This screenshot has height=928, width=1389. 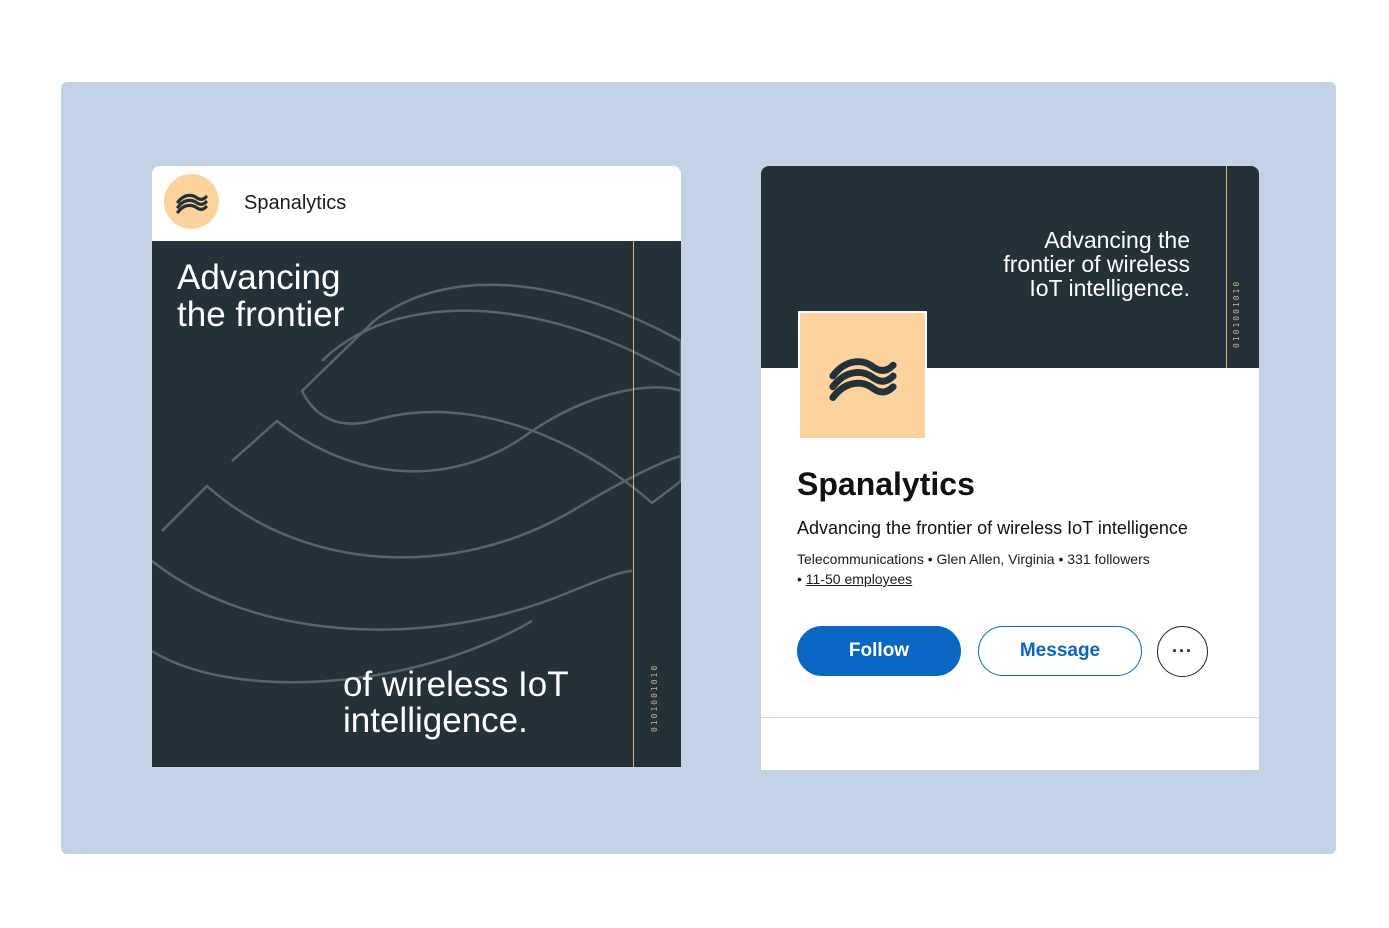 I want to click on post-image-headline: Advancing the frontier, so click(x=261, y=296).